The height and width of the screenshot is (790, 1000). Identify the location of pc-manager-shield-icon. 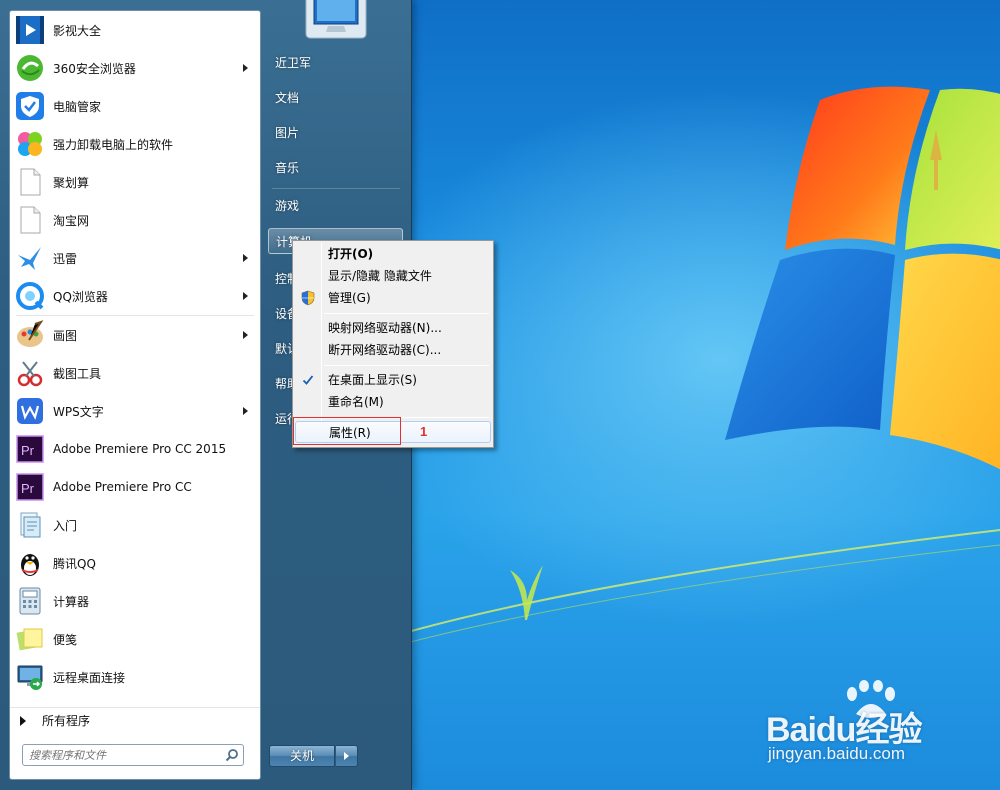
(30, 106).